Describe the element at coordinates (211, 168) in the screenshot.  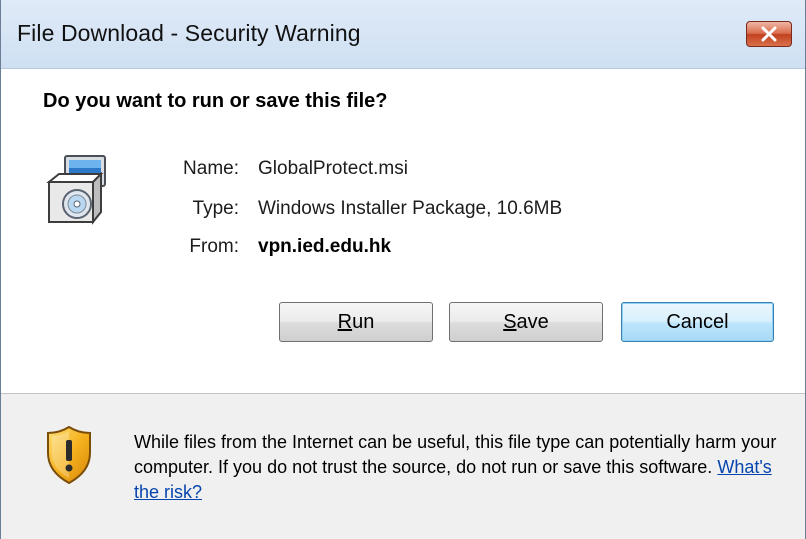
I see `name-label: Name:` at that location.